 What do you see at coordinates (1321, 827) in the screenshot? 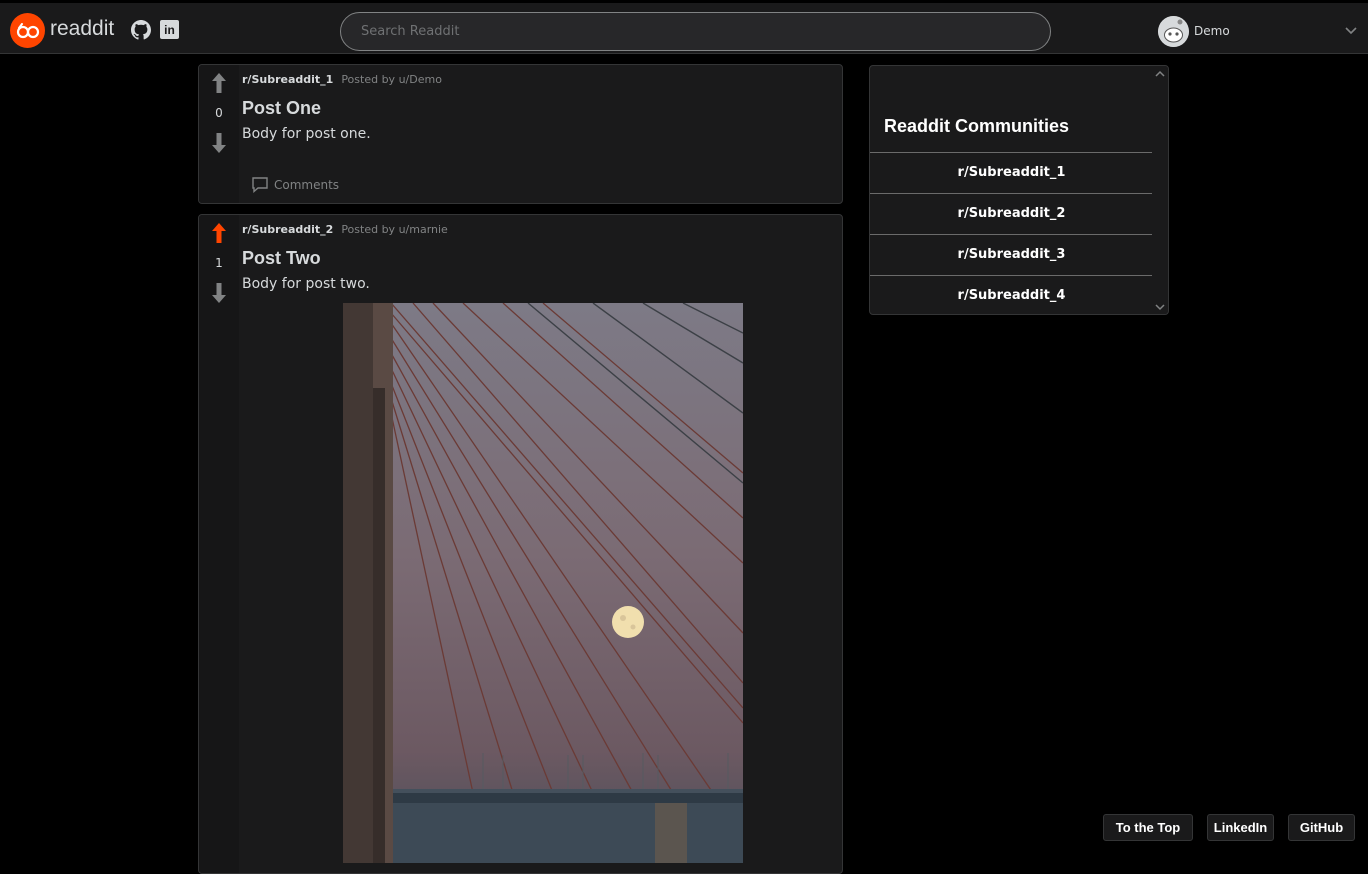
I see `github-button: GitHub` at bounding box center [1321, 827].